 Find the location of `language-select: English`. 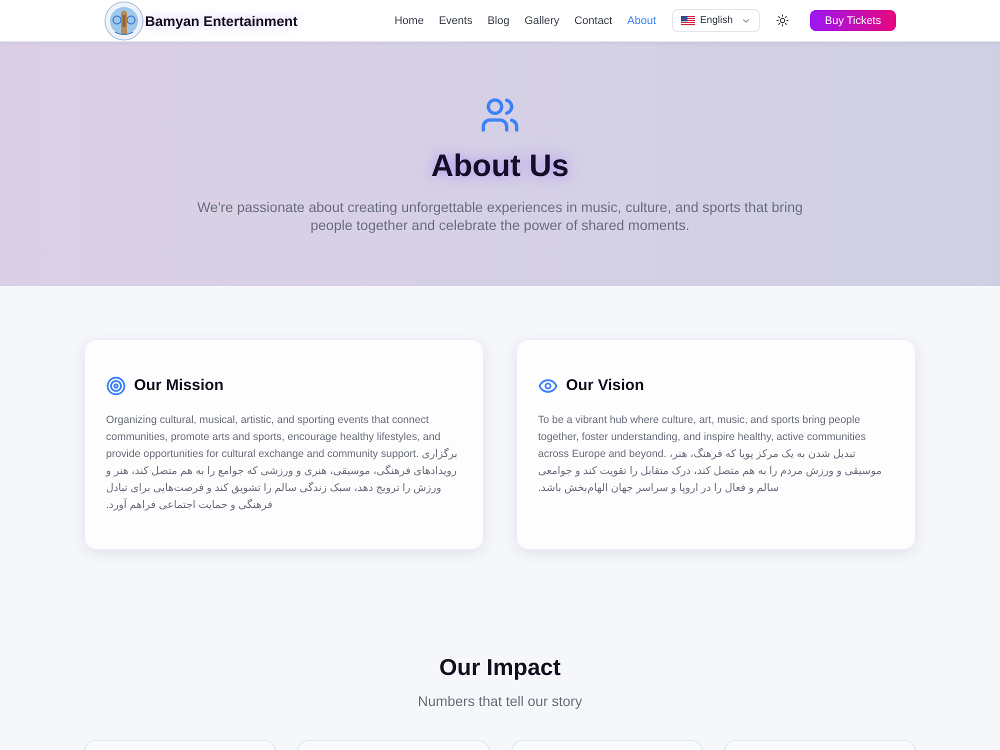

language-select: English is located at coordinates (716, 20).